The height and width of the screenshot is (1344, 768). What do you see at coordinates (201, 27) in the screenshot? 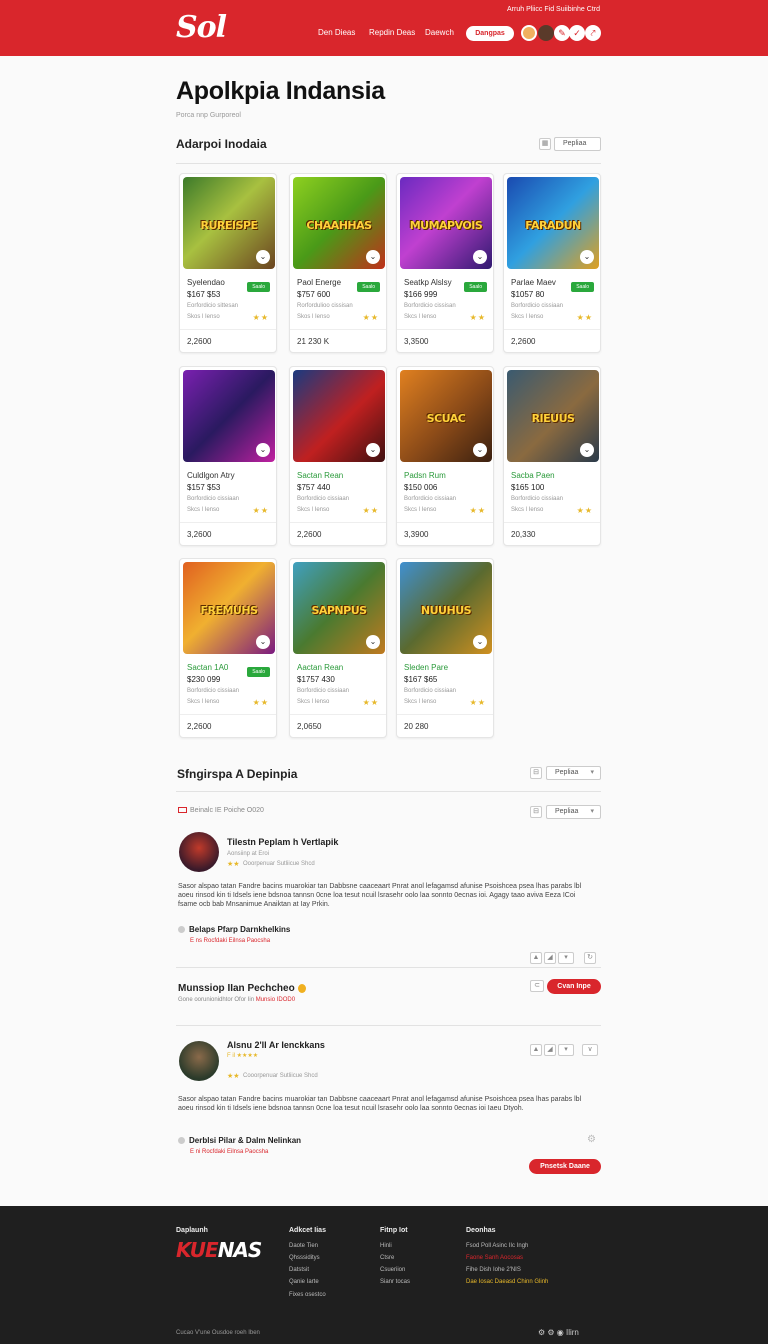
I see `site-logo: Sol` at bounding box center [201, 27].